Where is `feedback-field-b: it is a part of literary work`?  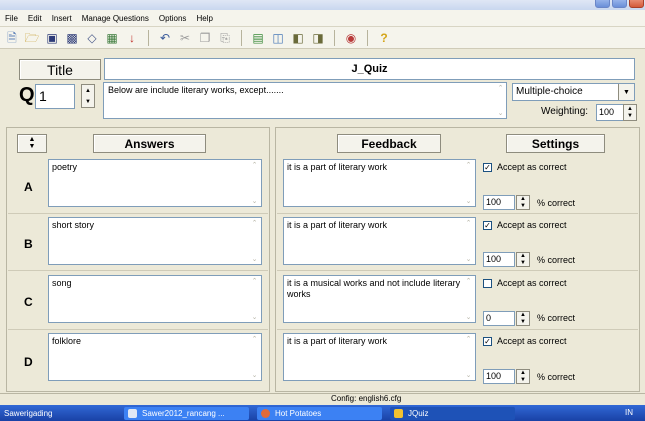 feedback-field-b: it is a part of literary work is located at coordinates (379, 241).